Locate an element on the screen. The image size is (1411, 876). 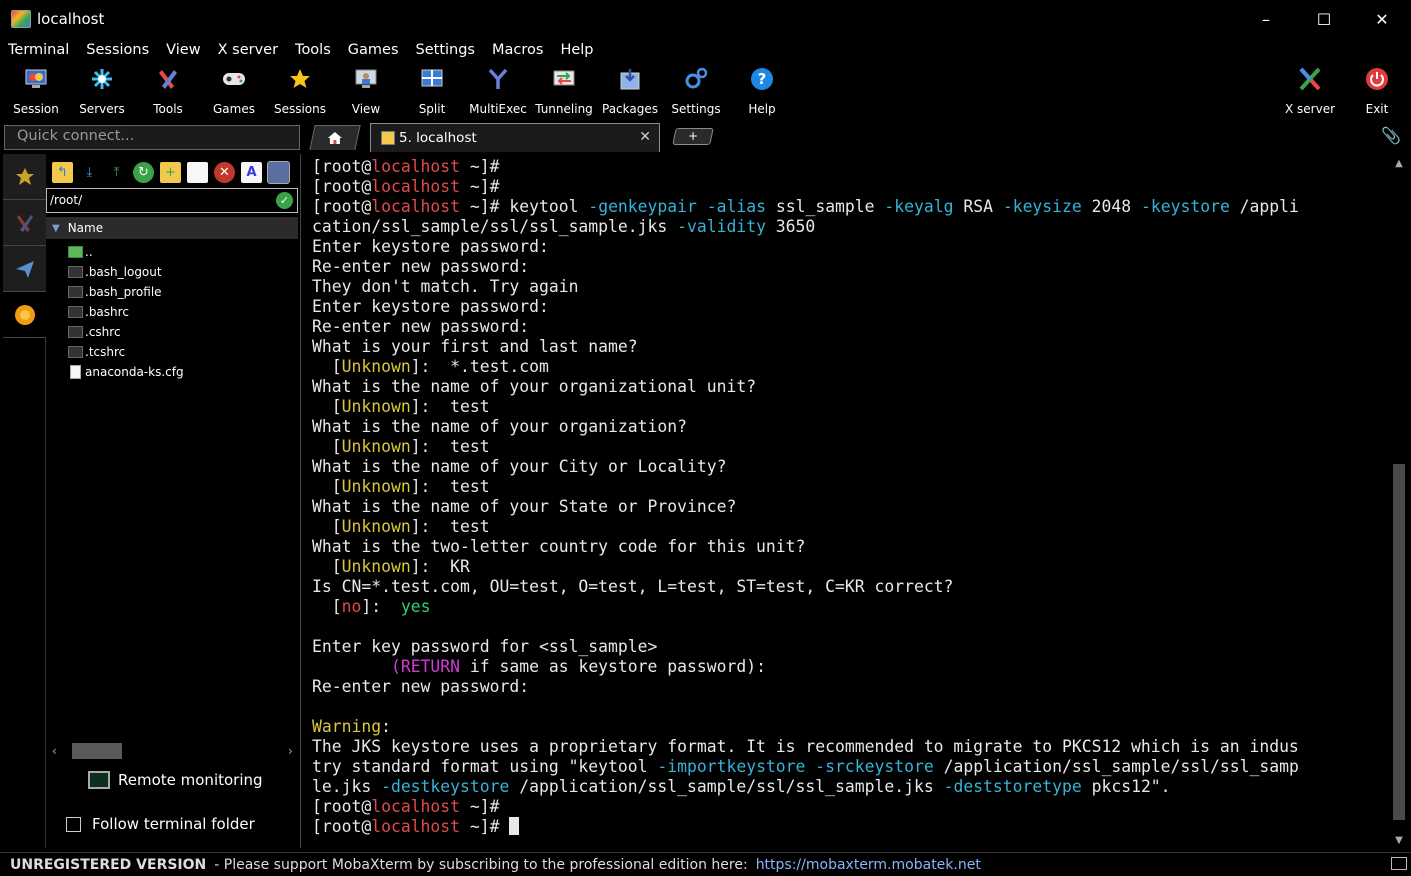
terminal-text: Re-enter new password: is located at coordinates (421, 266).